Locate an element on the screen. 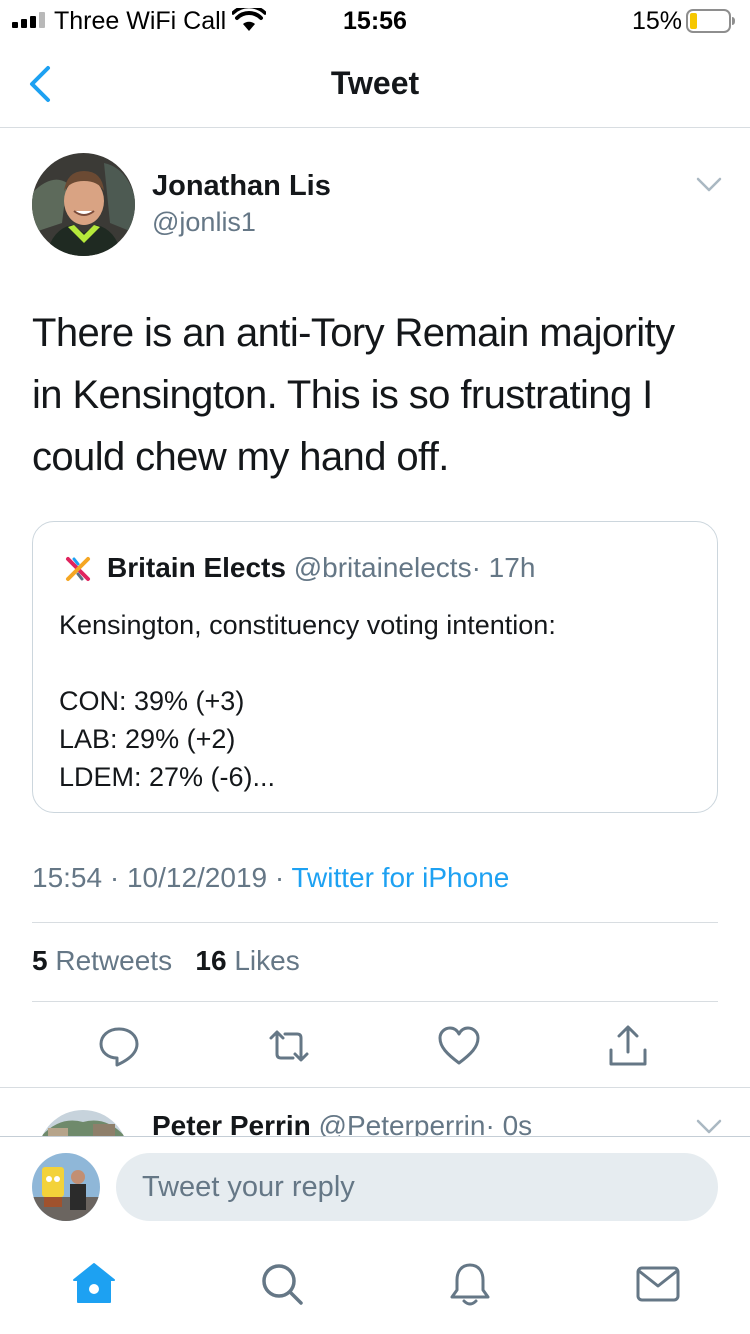 The image size is (750, 1334). current-user-avatar-image is located at coordinates (66, 1187).